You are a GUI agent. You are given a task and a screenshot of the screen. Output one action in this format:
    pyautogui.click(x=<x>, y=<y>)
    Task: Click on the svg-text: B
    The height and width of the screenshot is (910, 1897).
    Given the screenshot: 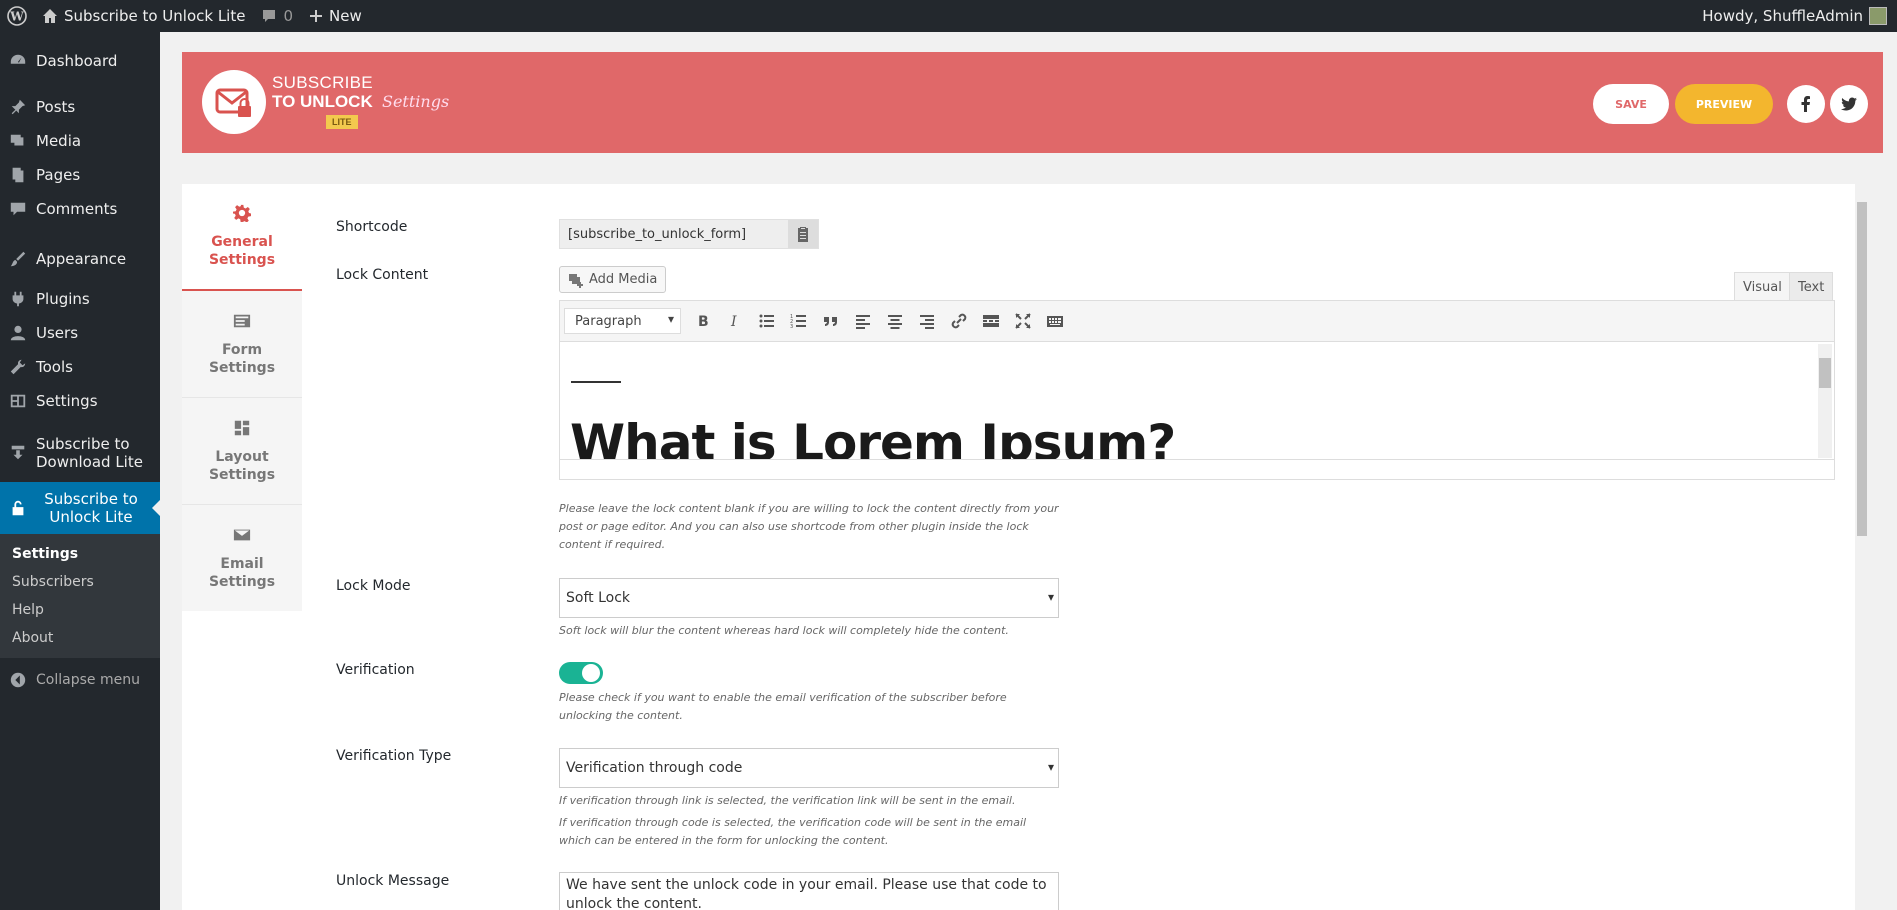 What is the action you would take?
    pyautogui.click(x=703, y=322)
    